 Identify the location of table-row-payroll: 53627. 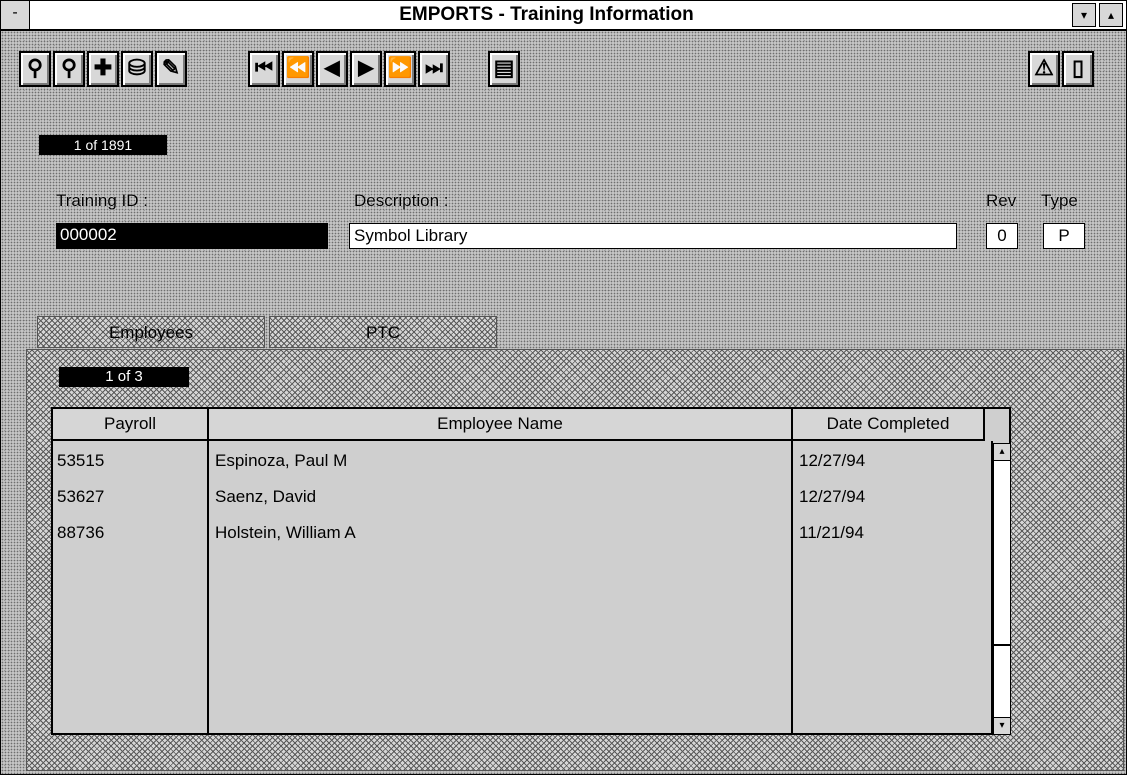
(80, 497).